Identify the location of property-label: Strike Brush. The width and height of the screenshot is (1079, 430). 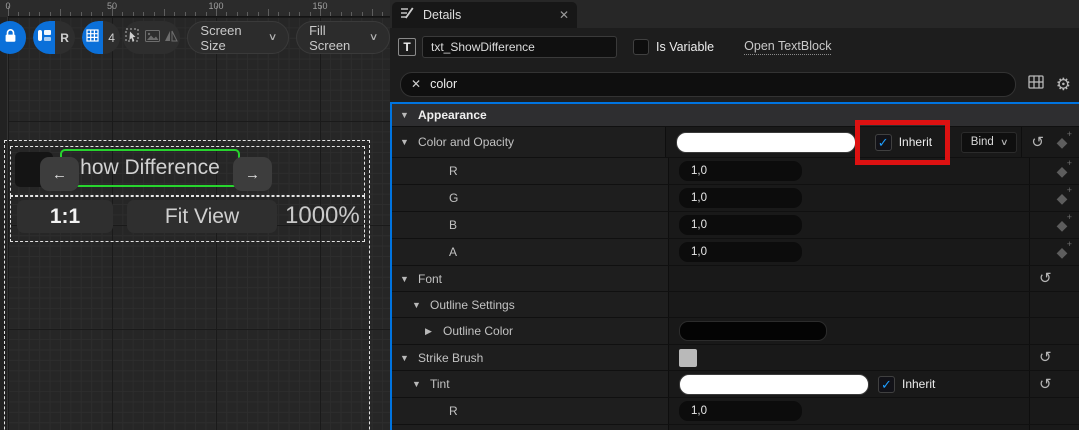
(451, 357).